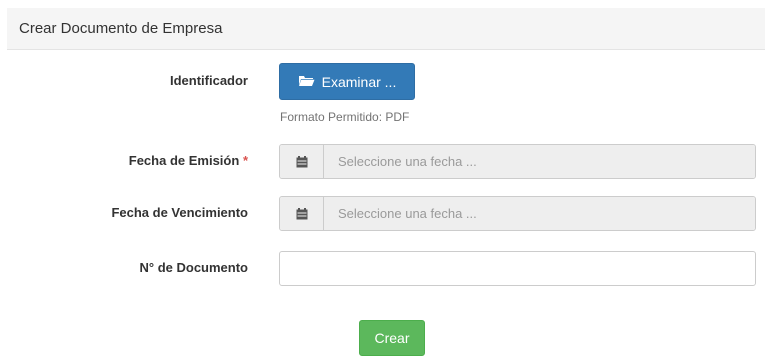 This screenshot has height=356, width=765. What do you see at coordinates (245, 160) in the screenshot?
I see `required-mark: *` at bounding box center [245, 160].